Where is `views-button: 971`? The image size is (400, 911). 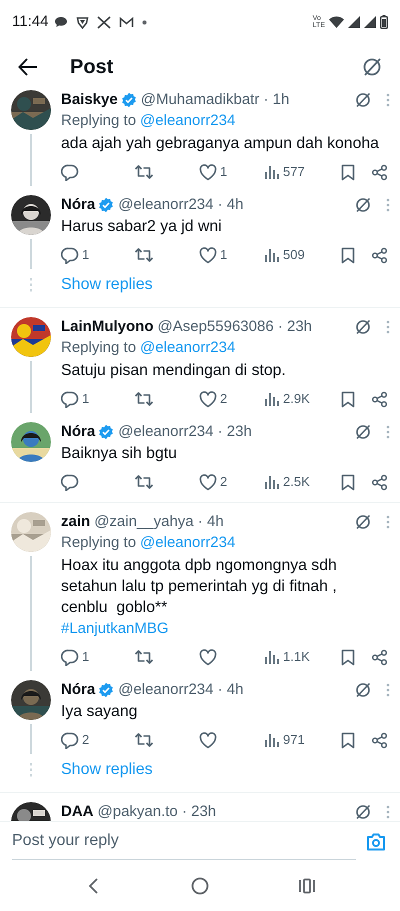
views-button: 971 is located at coordinates (284, 740).